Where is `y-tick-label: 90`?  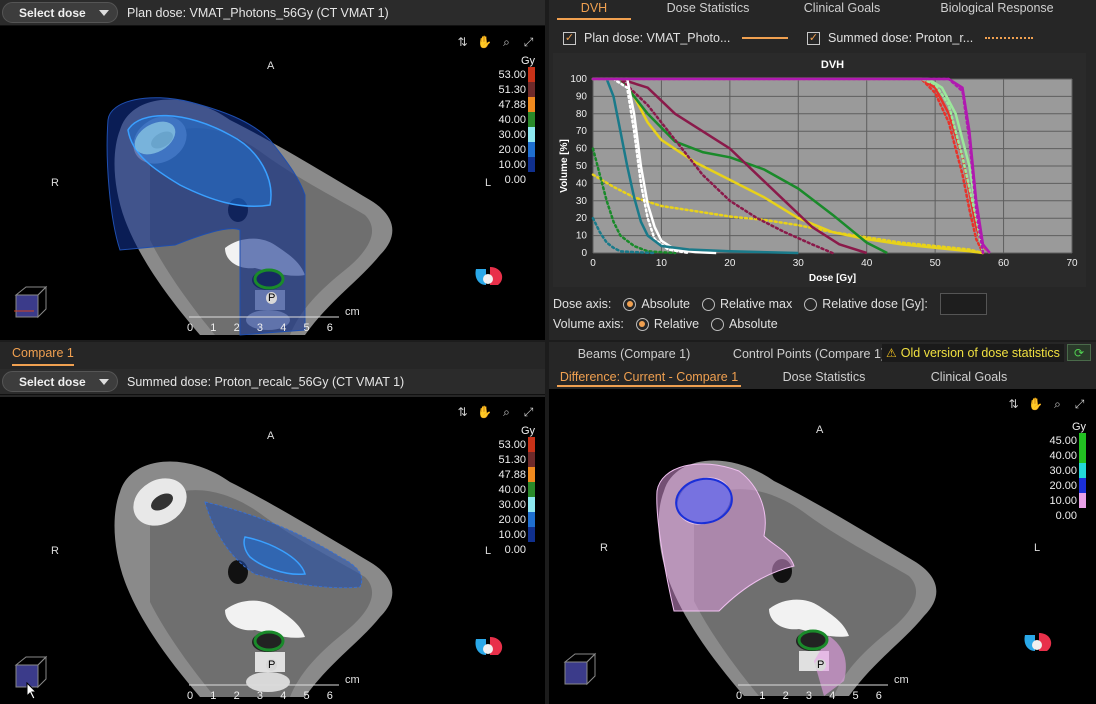
y-tick-label: 90 is located at coordinates (582, 96).